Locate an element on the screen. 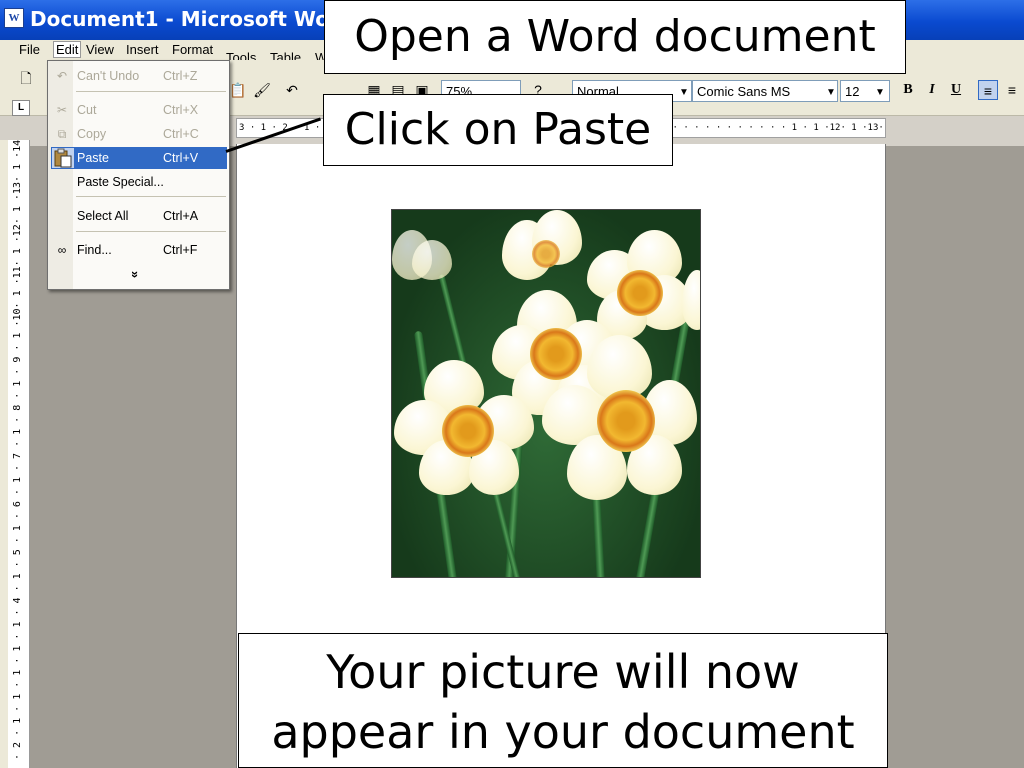  pasted-daffodil-picture is located at coordinates (546, 393).